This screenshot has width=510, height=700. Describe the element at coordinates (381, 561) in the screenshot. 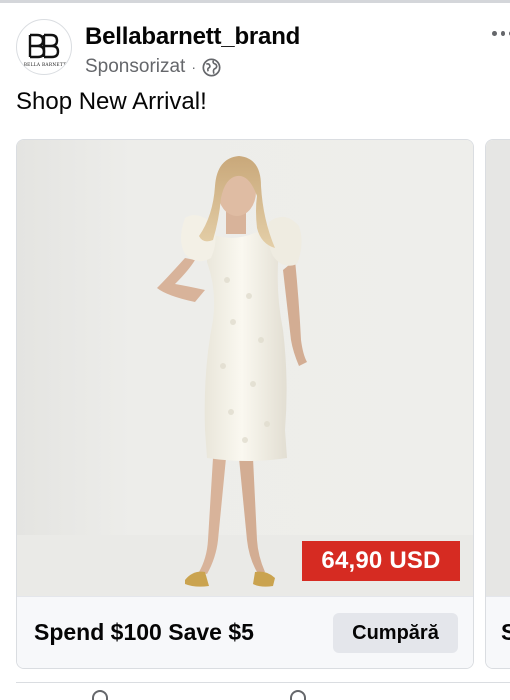

I see `price-badge: 64,90 USD` at that location.